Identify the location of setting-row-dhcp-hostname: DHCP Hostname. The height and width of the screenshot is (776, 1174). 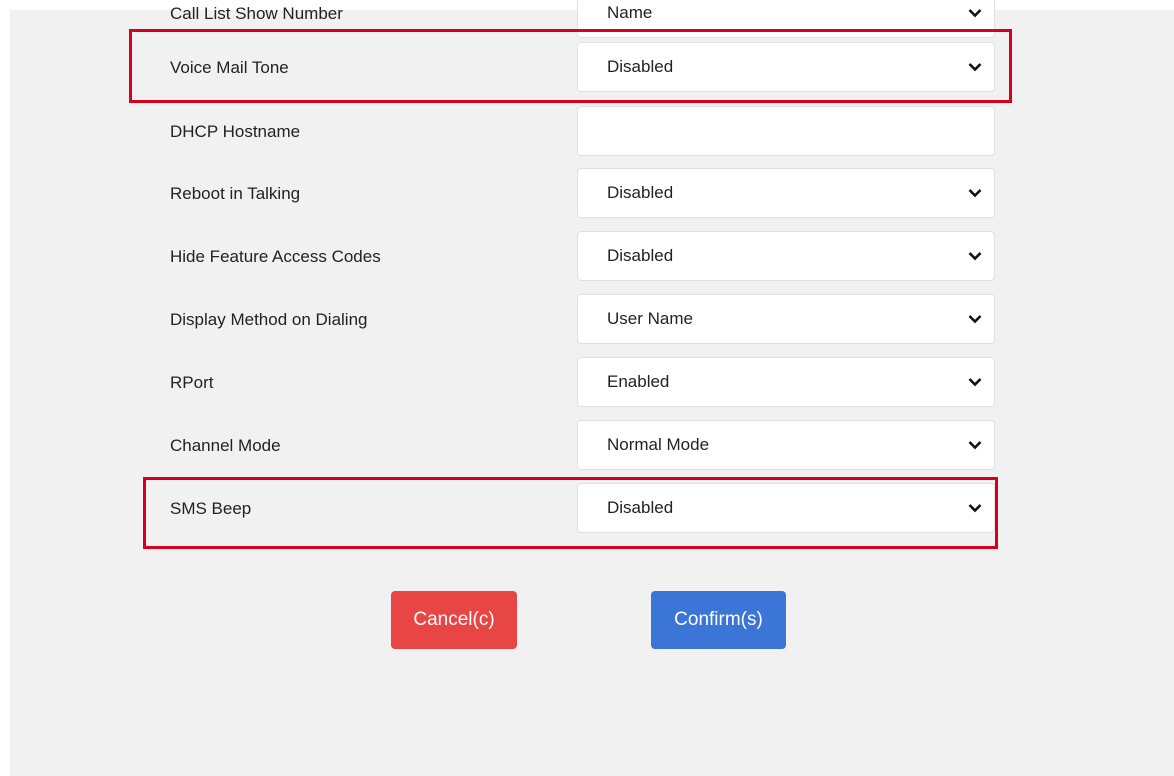
(585, 132).